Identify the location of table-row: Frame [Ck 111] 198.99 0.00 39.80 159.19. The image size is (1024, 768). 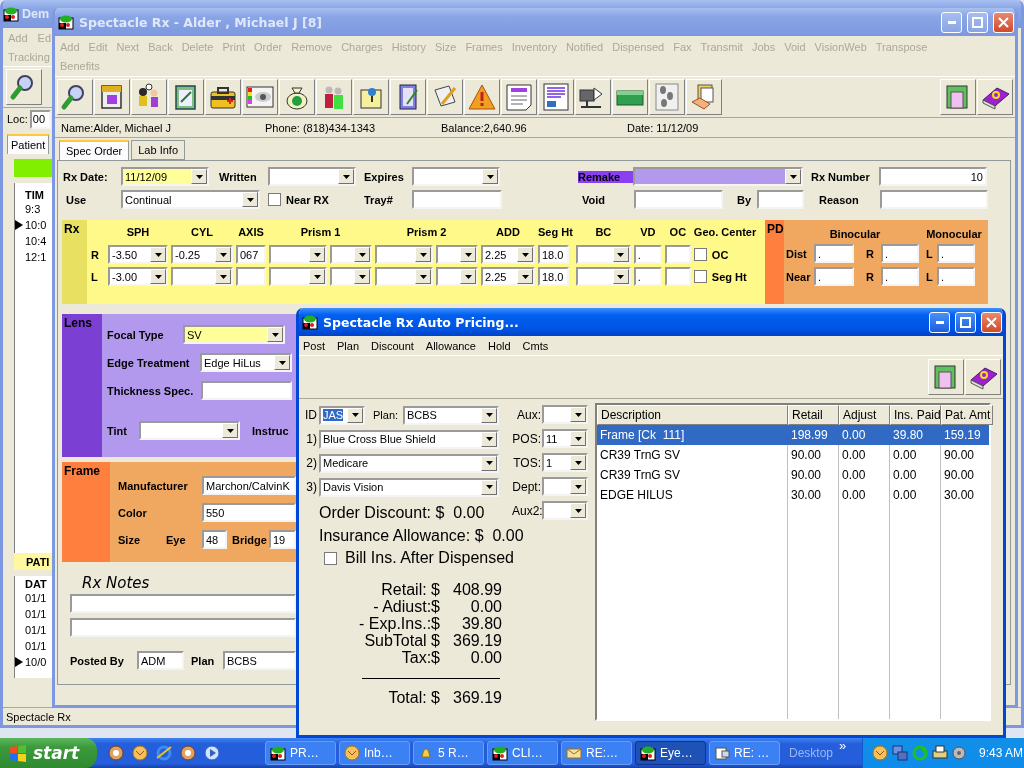
(793, 435).